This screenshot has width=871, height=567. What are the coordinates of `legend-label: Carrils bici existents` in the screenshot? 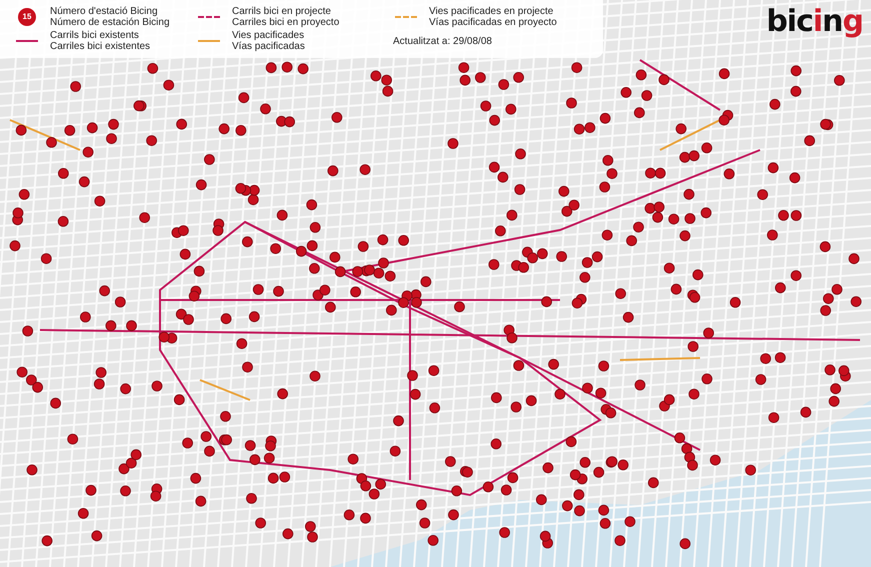 It's located at (95, 35).